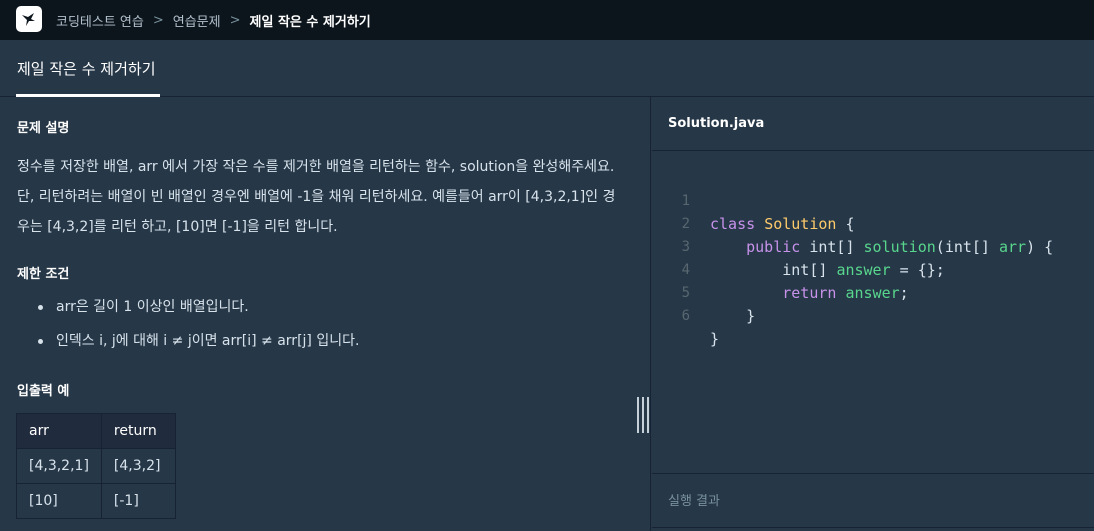 The image size is (1094, 531). Describe the element at coordinates (86, 68) in the screenshot. I see `problem-title-tab: 제일 작은 수 제거하기` at that location.